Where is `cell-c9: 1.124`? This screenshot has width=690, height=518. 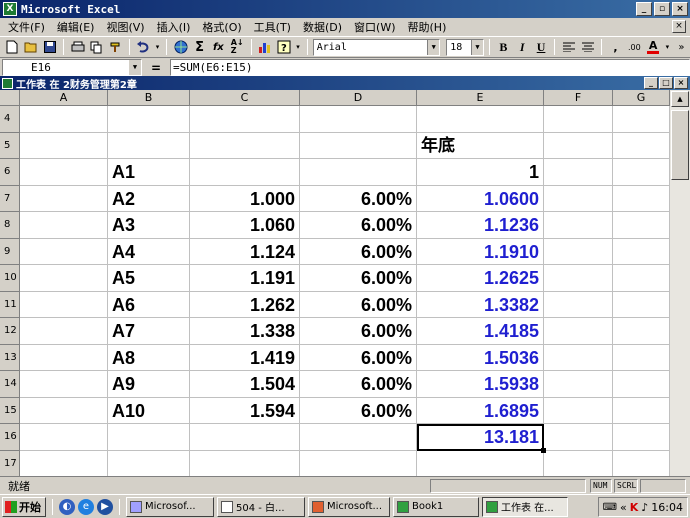
cell-c9: 1.124 is located at coordinates (245, 251).